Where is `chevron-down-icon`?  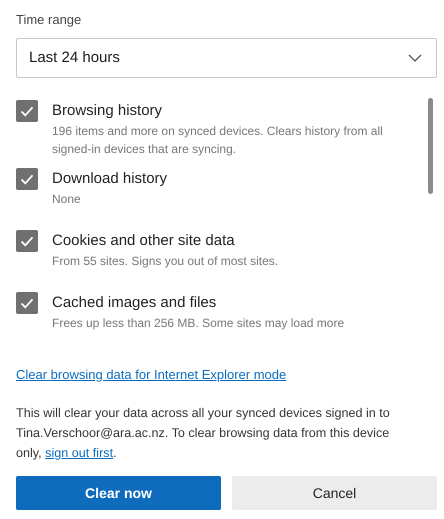 chevron-down-icon is located at coordinates (415, 58).